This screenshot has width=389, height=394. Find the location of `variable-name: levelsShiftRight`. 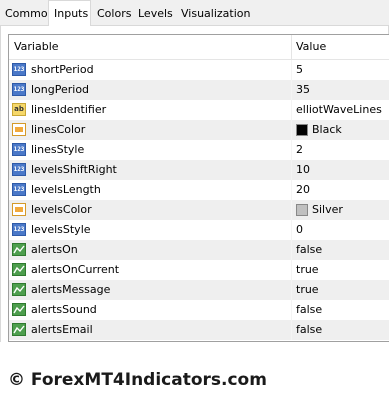

variable-name: levelsShiftRight is located at coordinates (74, 169).